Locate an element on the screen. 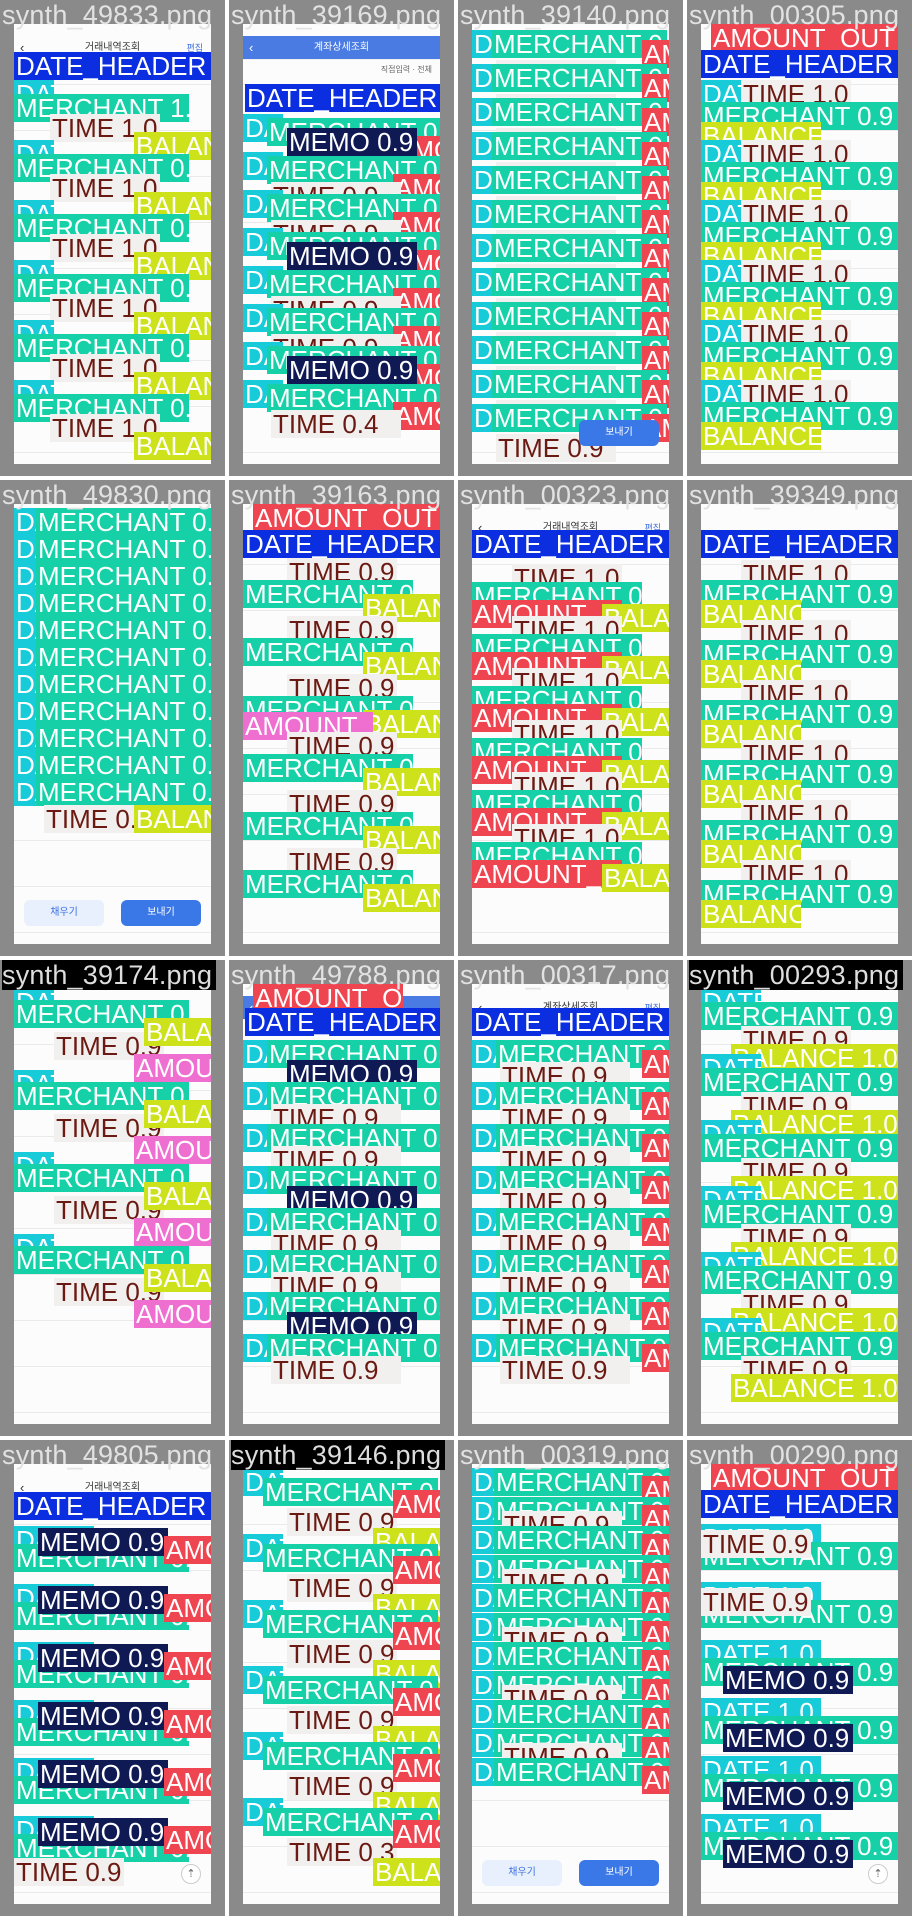  filename-label: synth_00293.png is located at coordinates (796, 975).